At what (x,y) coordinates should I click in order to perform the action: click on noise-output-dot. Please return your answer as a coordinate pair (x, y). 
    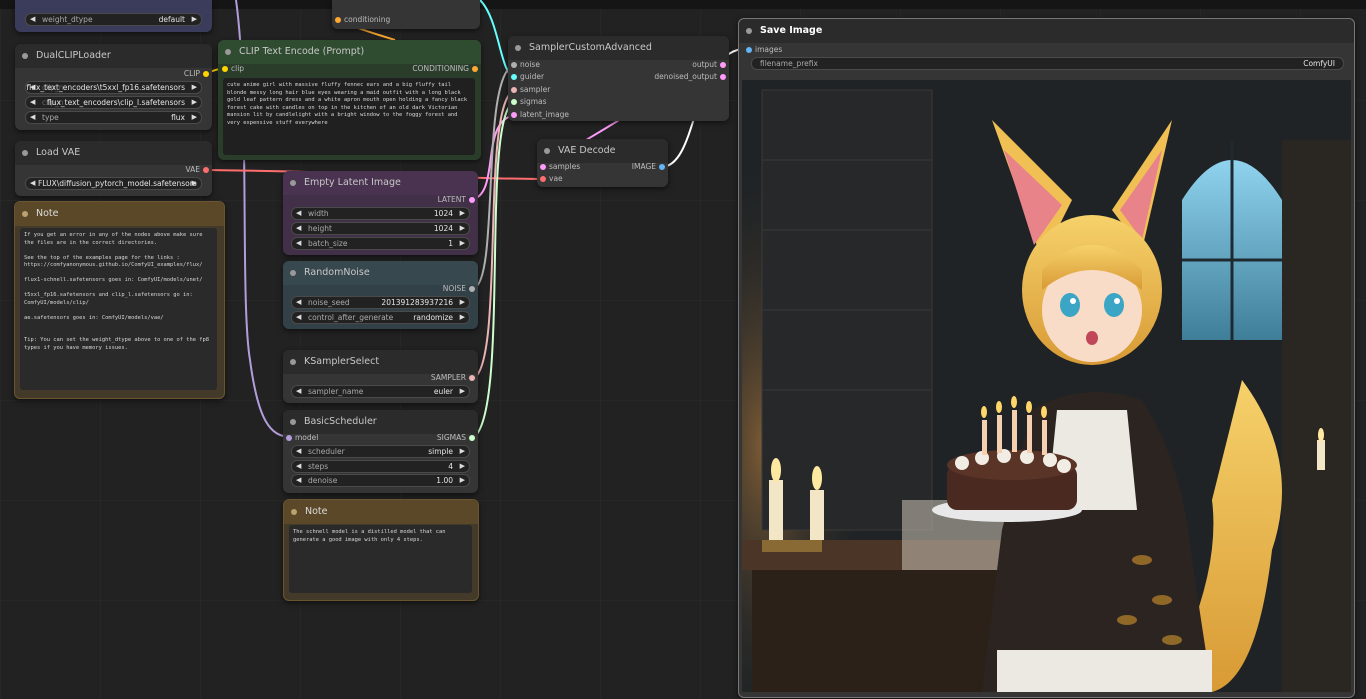
    Looking at the image, I should click on (472, 289).